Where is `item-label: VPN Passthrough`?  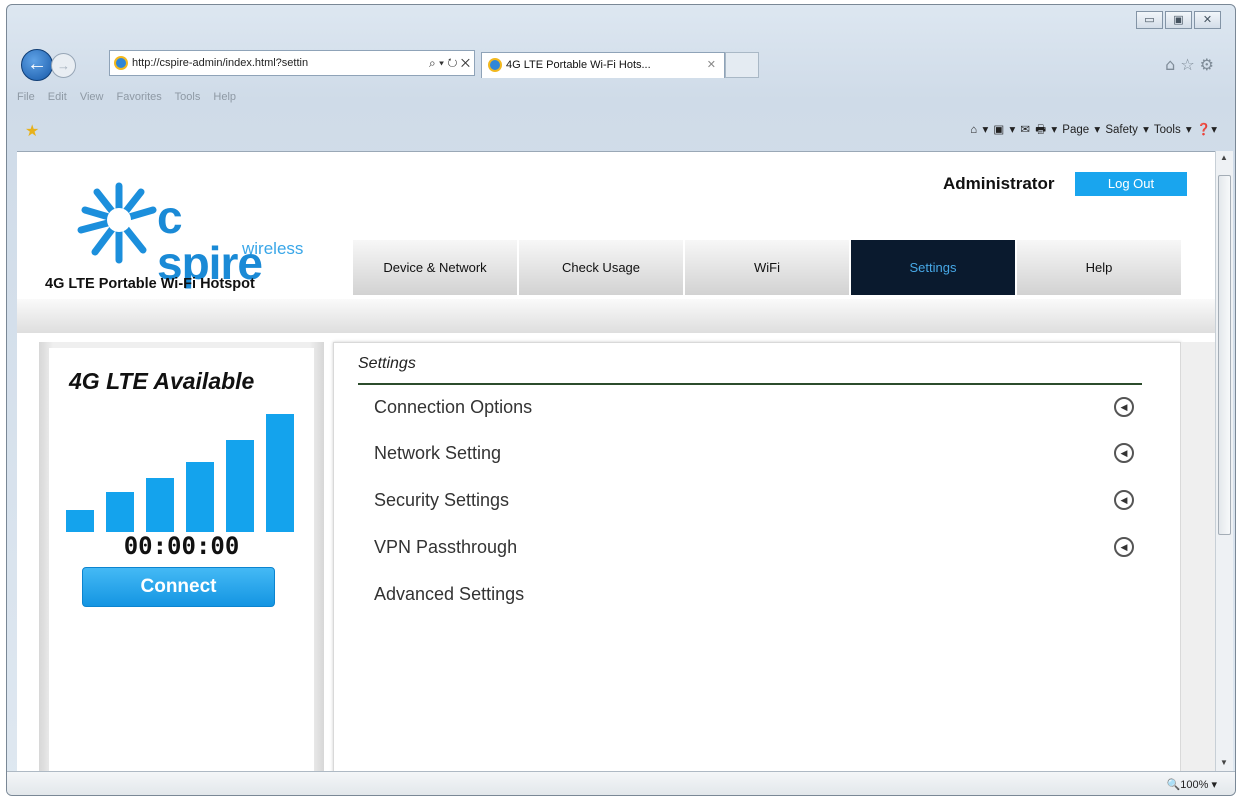 item-label: VPN Passthrough is located at coordinates (446, 547).